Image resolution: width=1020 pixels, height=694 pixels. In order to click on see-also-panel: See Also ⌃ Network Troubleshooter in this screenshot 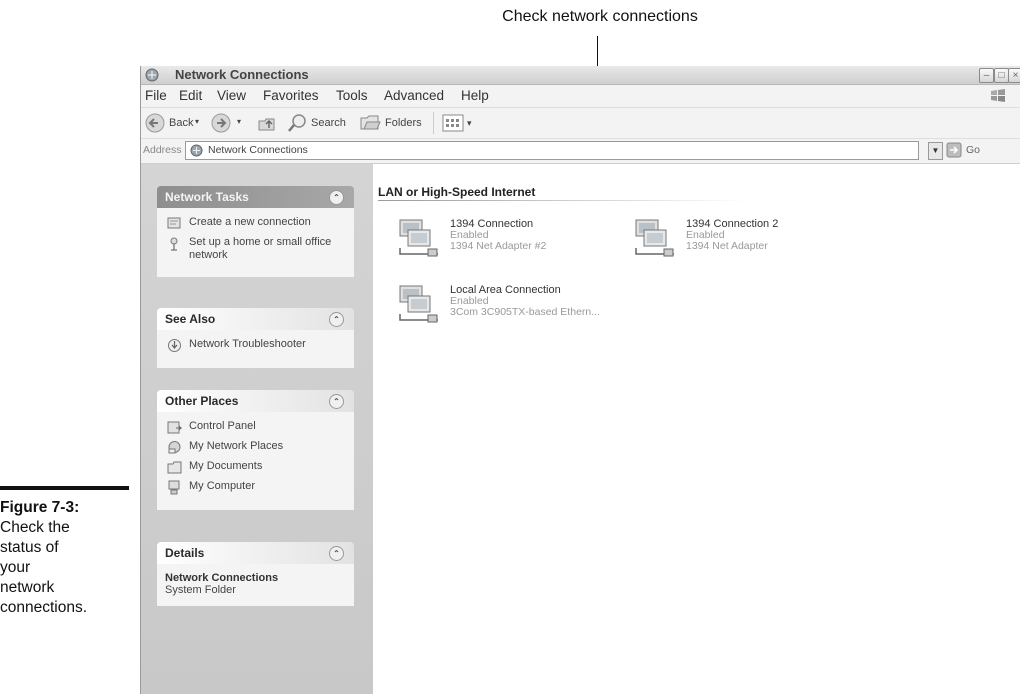, I will do `click(255, 338)`.